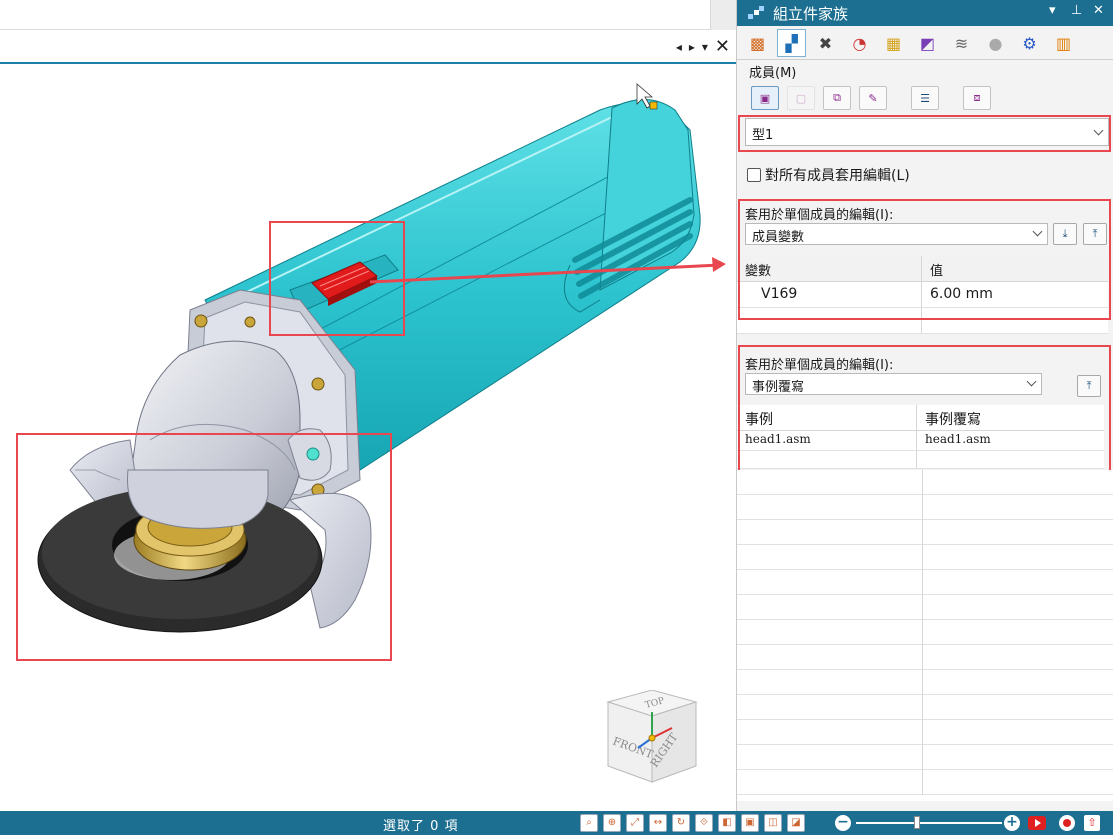  I want to click on column-header-instance: 事例, so click(827, 417).